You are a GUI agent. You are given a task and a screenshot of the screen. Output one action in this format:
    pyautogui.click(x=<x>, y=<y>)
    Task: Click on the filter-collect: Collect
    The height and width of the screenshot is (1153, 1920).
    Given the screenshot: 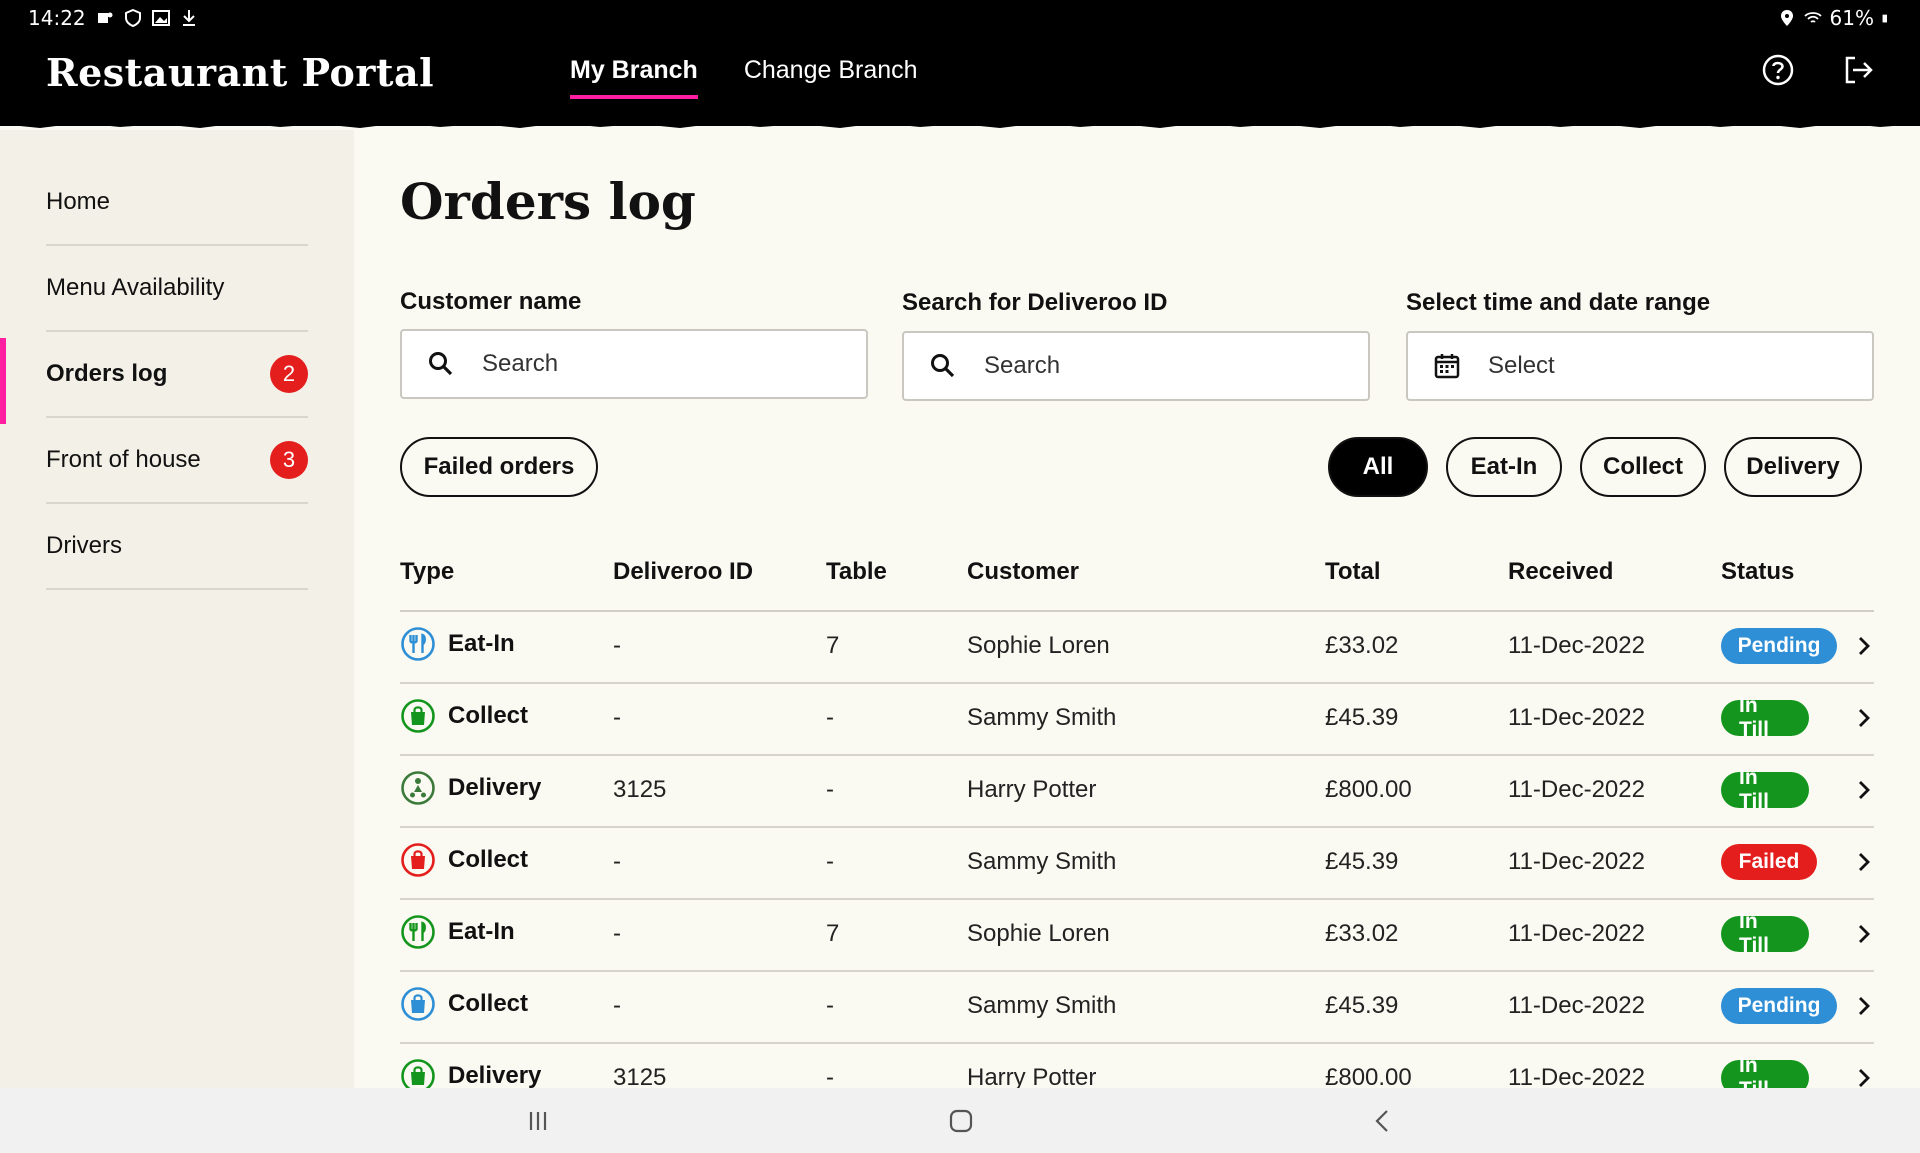 What is the action you would take?
    pyautogui.click(x=1643, y=467)
    